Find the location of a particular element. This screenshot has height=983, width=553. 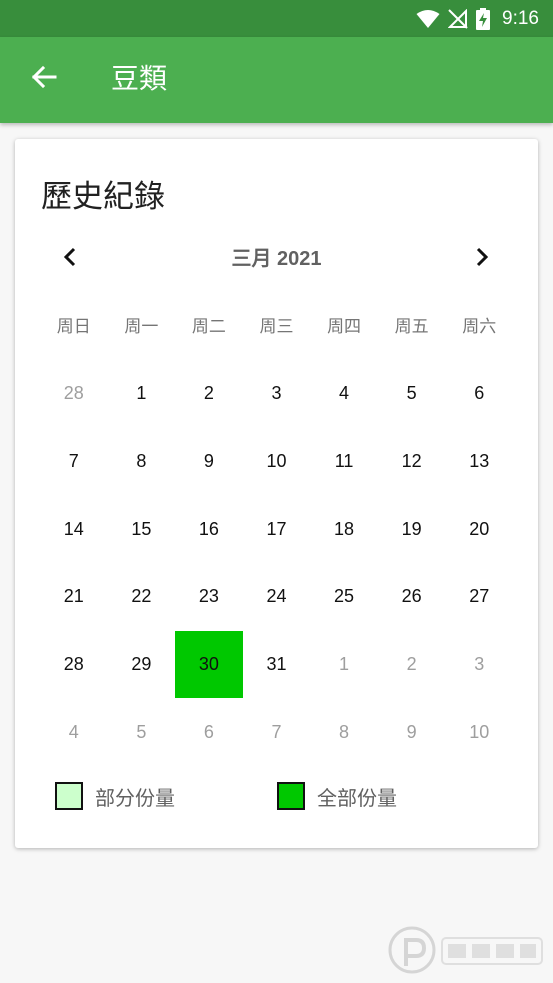

weekday-header: 周日 周一 周二 周三 周四 周五 周六 is located at coordinates (276, 327).